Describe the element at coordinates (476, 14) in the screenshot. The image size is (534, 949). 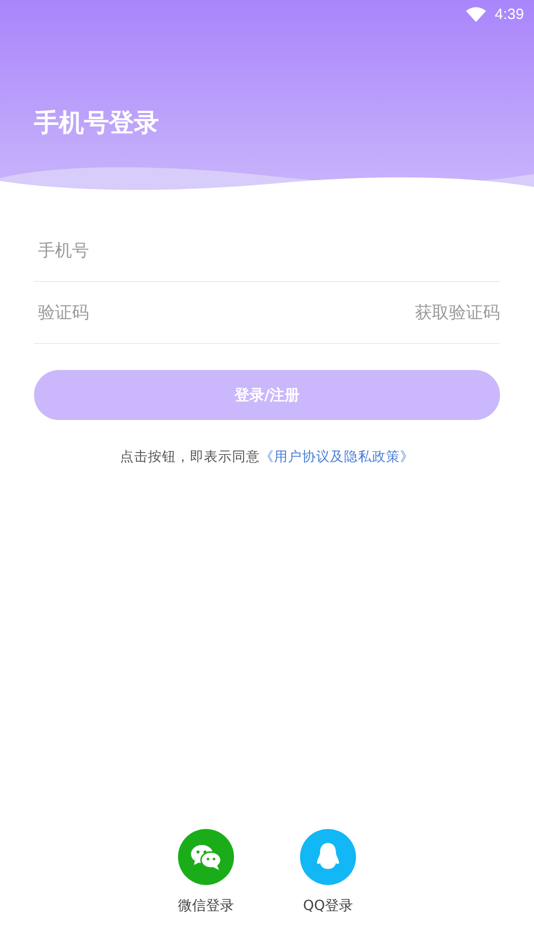
I see `wifi-icon` at that location.